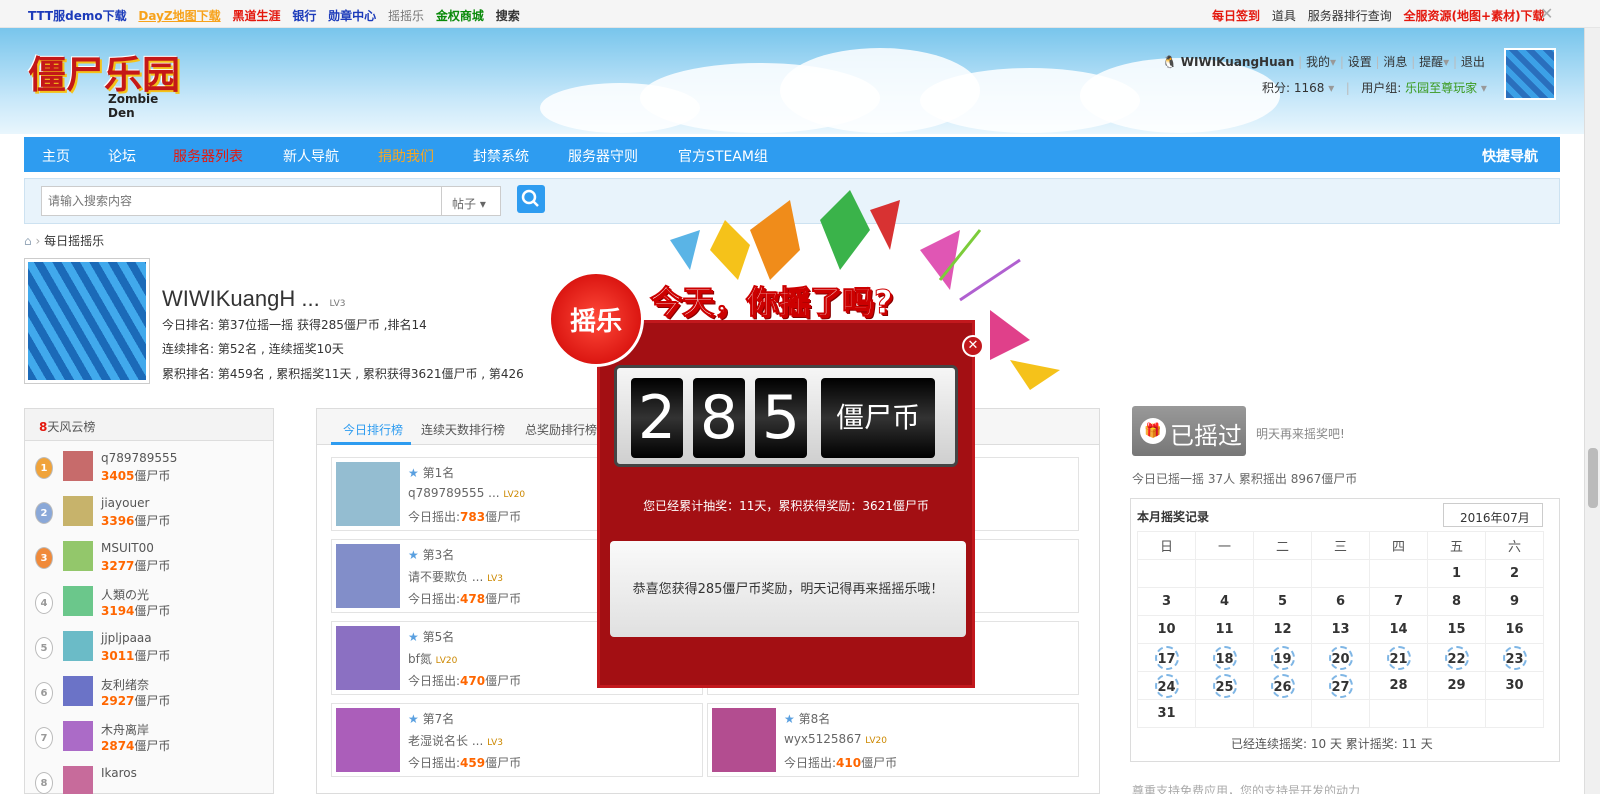 The width and height of the screenshot is (1600, 794). Describe the element at coordinates (822, 739) in the screenshot. I see `card-name: wyx5125867` at that location.